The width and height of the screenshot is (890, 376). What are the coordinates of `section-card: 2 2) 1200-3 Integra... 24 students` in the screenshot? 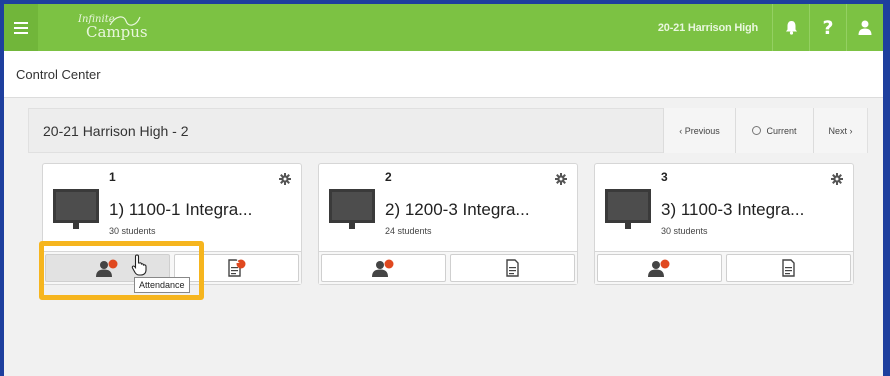 It's located at (448, 224).